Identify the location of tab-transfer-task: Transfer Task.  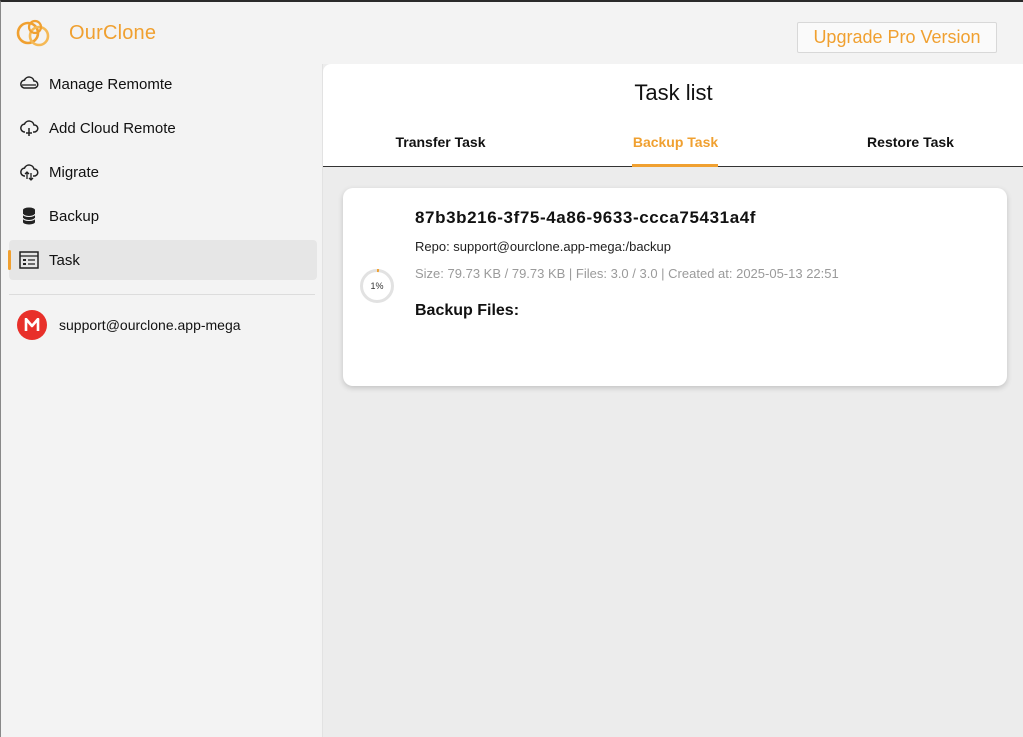
(440, 142).